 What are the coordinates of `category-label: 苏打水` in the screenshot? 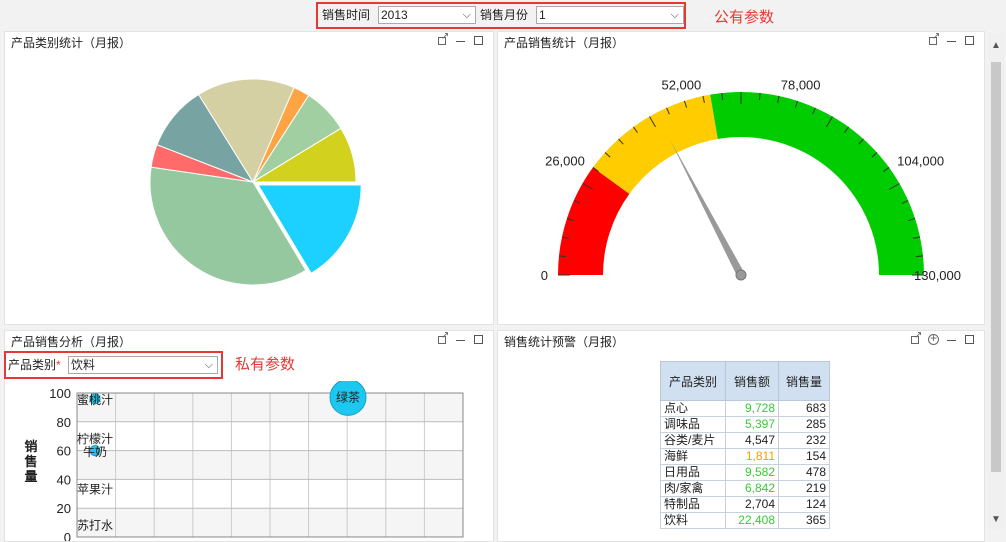 It's located at (95, 525).